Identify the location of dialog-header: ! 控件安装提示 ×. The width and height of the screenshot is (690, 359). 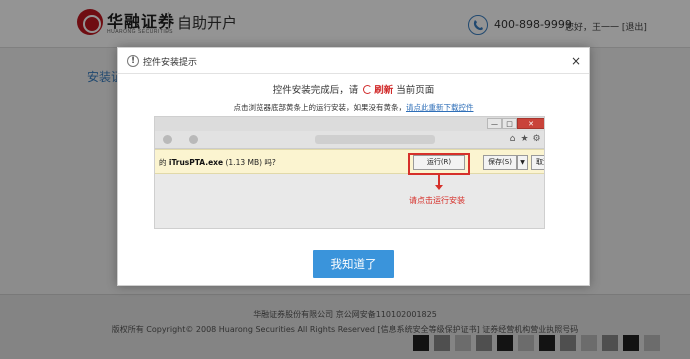
(353, 61).